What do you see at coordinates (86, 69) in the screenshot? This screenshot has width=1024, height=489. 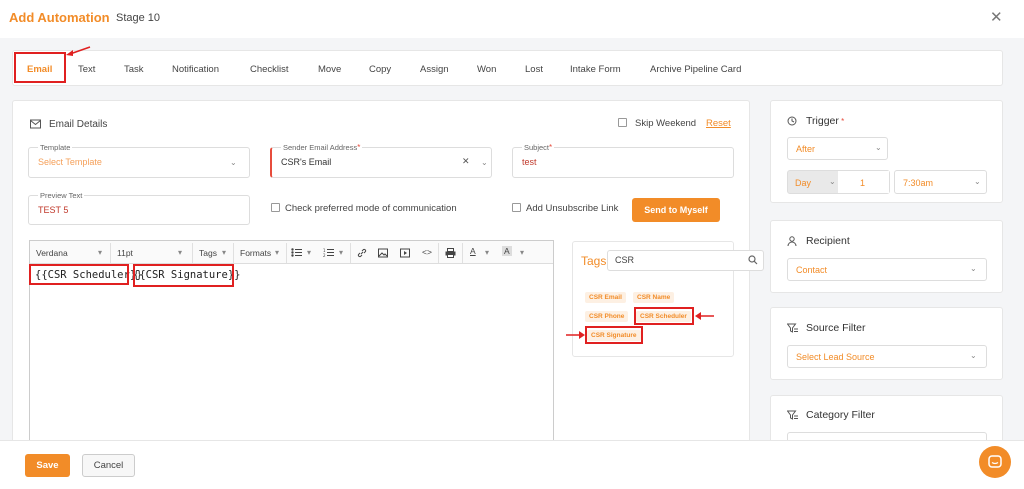 I see `tab-text: Text` at bounding box center [86, 69].